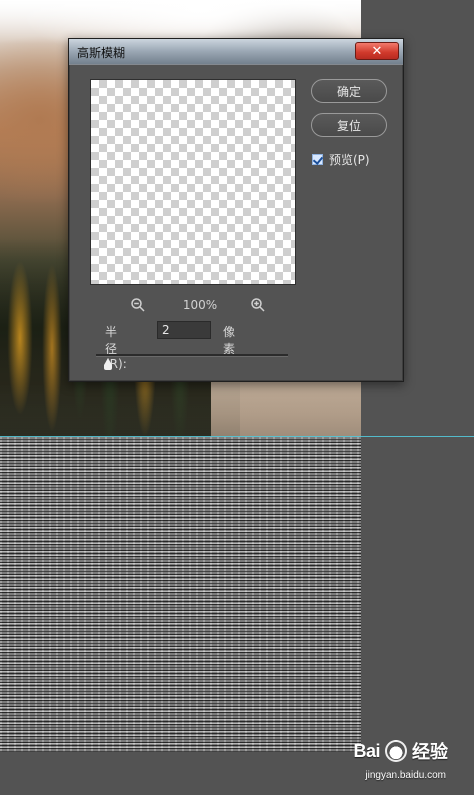  I want to click on slider-track, so click(192, 355).